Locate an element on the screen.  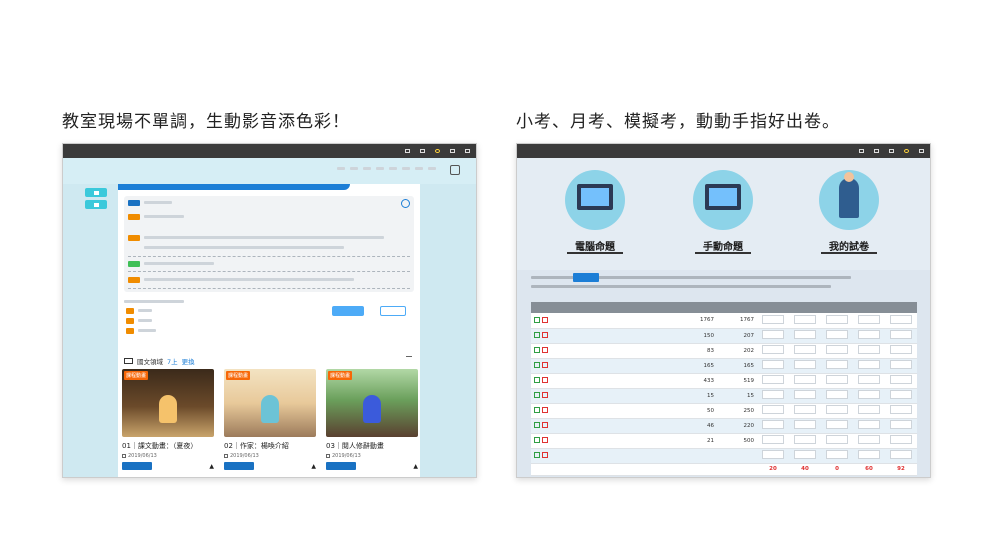
search-button is located at coordinates (348, 311).